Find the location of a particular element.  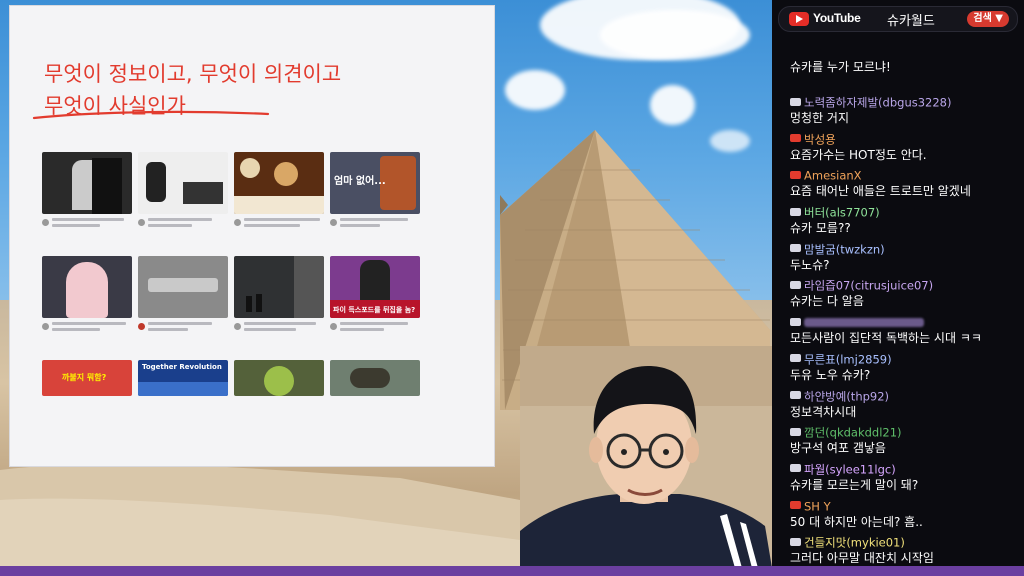

video-thumbnail: Together Revolution is located at coordinates (183, 378).